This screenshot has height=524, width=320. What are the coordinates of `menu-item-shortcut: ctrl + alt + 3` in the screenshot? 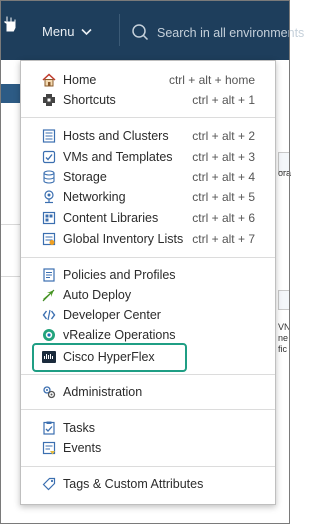 It's located at (223, 157).